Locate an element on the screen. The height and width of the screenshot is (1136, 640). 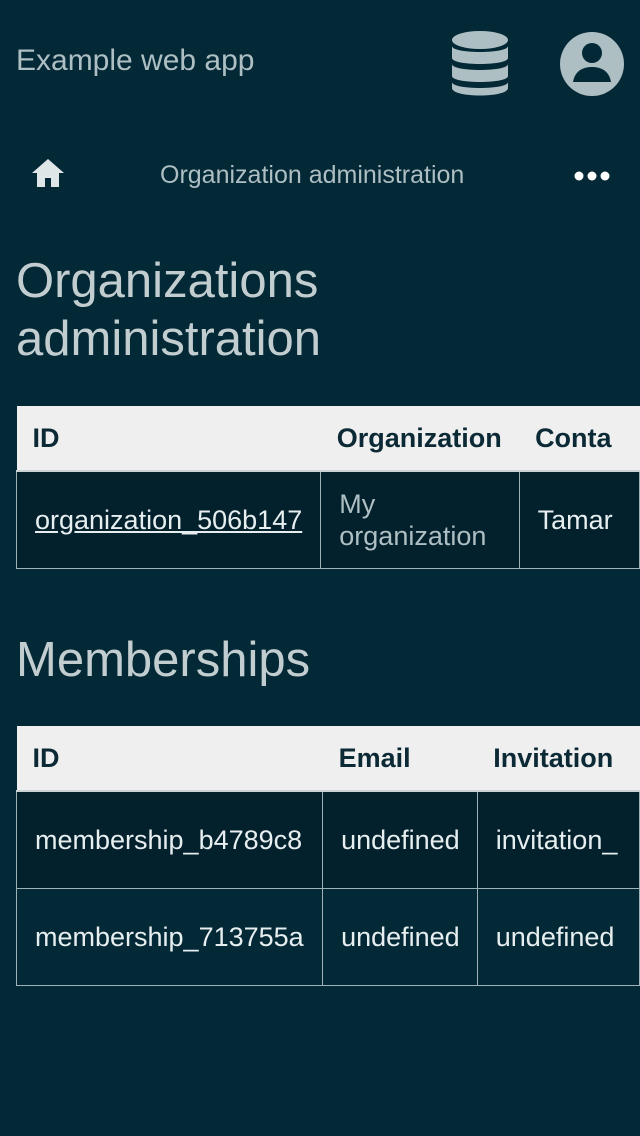
breadcrumb-nav: Organization administration is located at coordinates (320, 175).